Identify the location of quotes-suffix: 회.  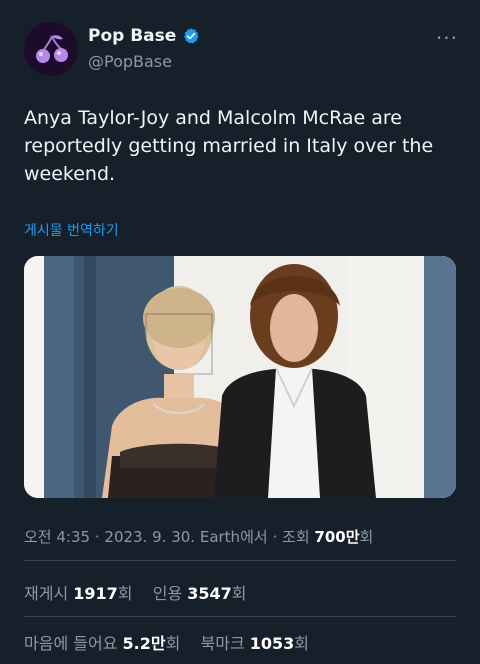
(239, 593).